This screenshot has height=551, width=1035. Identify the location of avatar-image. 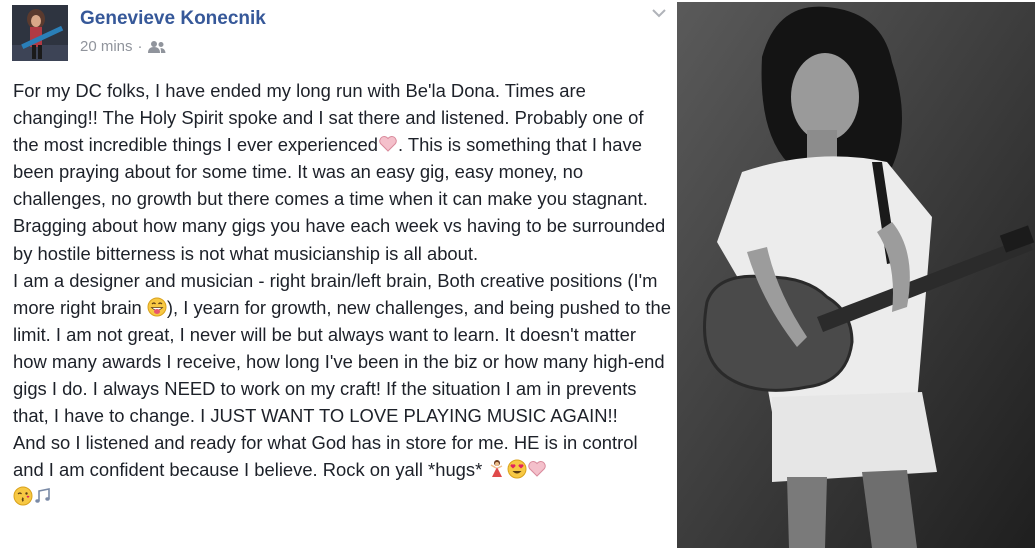
(40, 33).